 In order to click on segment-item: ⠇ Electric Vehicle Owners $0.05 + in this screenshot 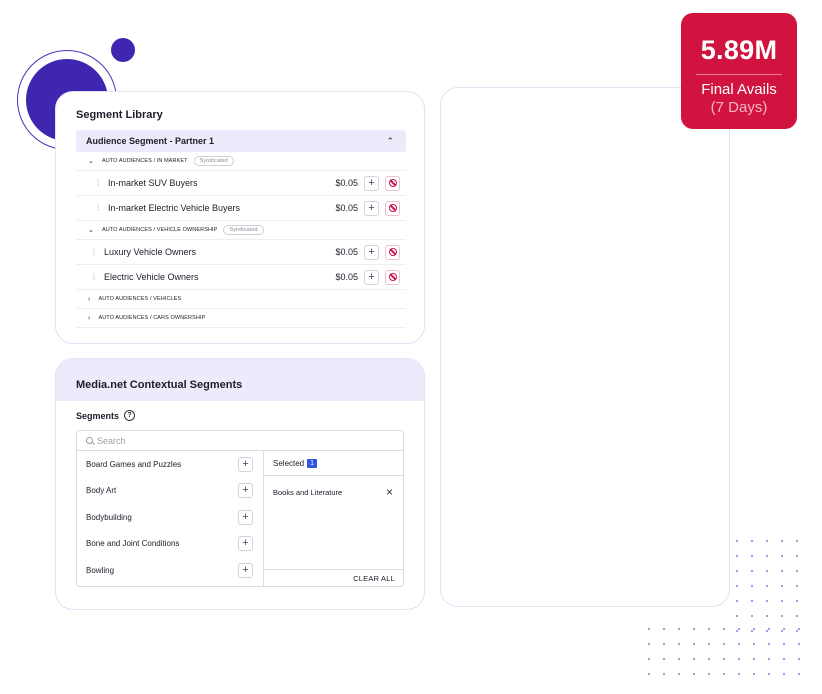, I will do `click(241, 277)`.